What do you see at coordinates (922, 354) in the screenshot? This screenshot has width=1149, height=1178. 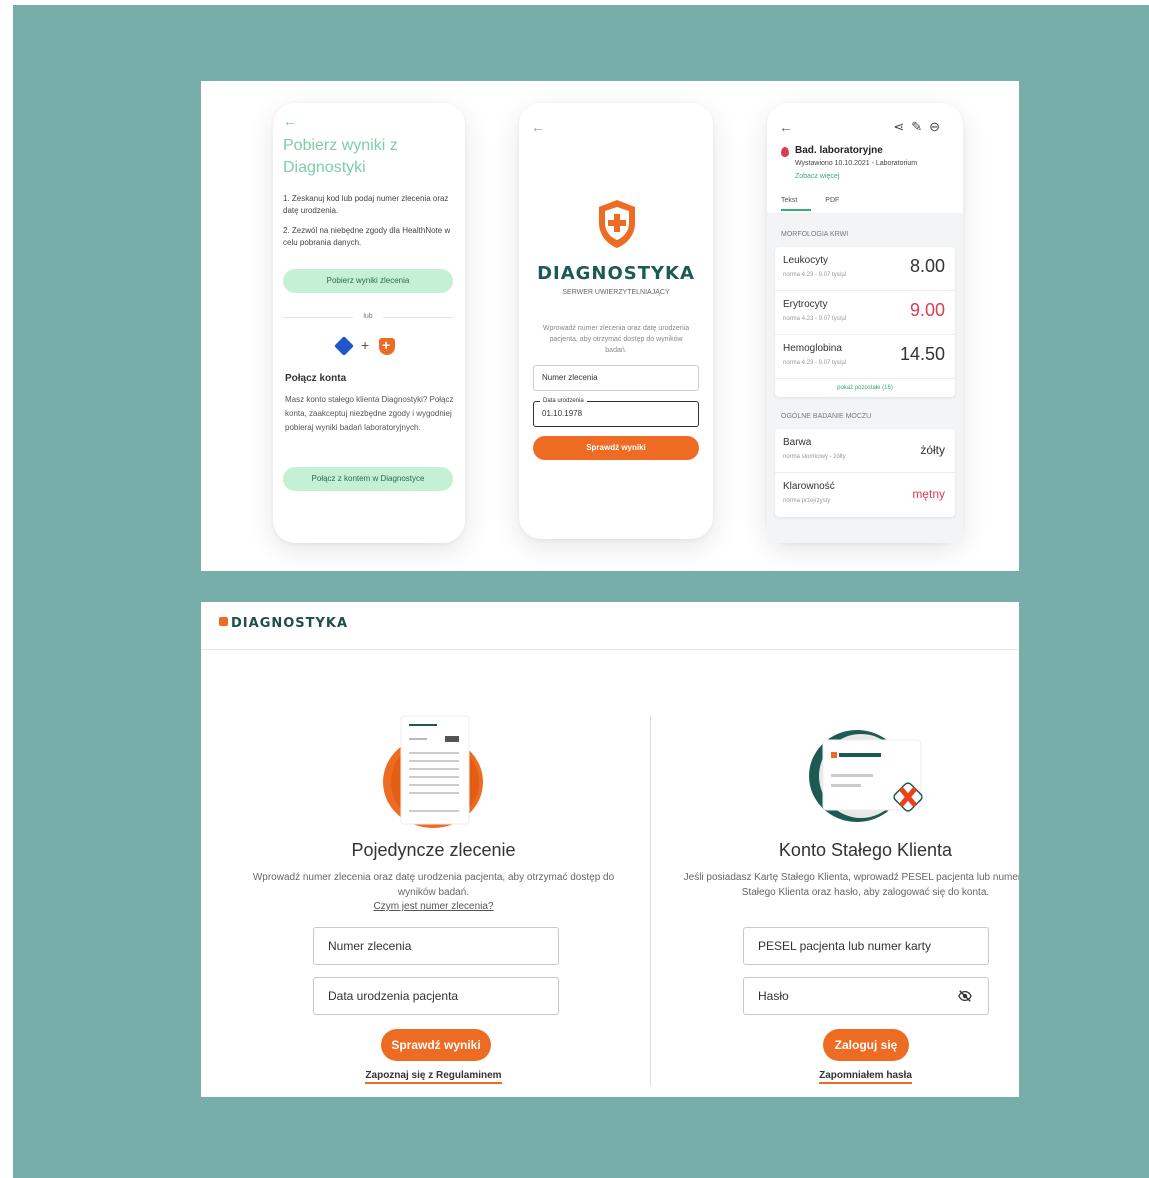 I see `result-value: 14.50` at bounding box center [922, 354].